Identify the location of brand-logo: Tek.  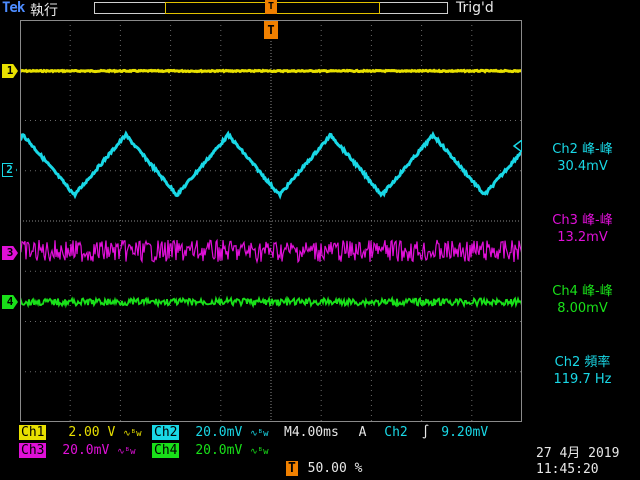
(13, 8).